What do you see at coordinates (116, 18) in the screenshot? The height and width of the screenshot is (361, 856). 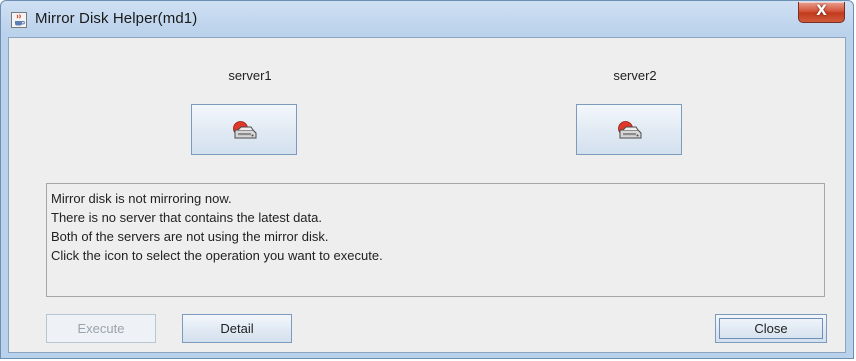 I see `window-title: Mirror Disk Helper(md1)` at bounding box center [116, 18].